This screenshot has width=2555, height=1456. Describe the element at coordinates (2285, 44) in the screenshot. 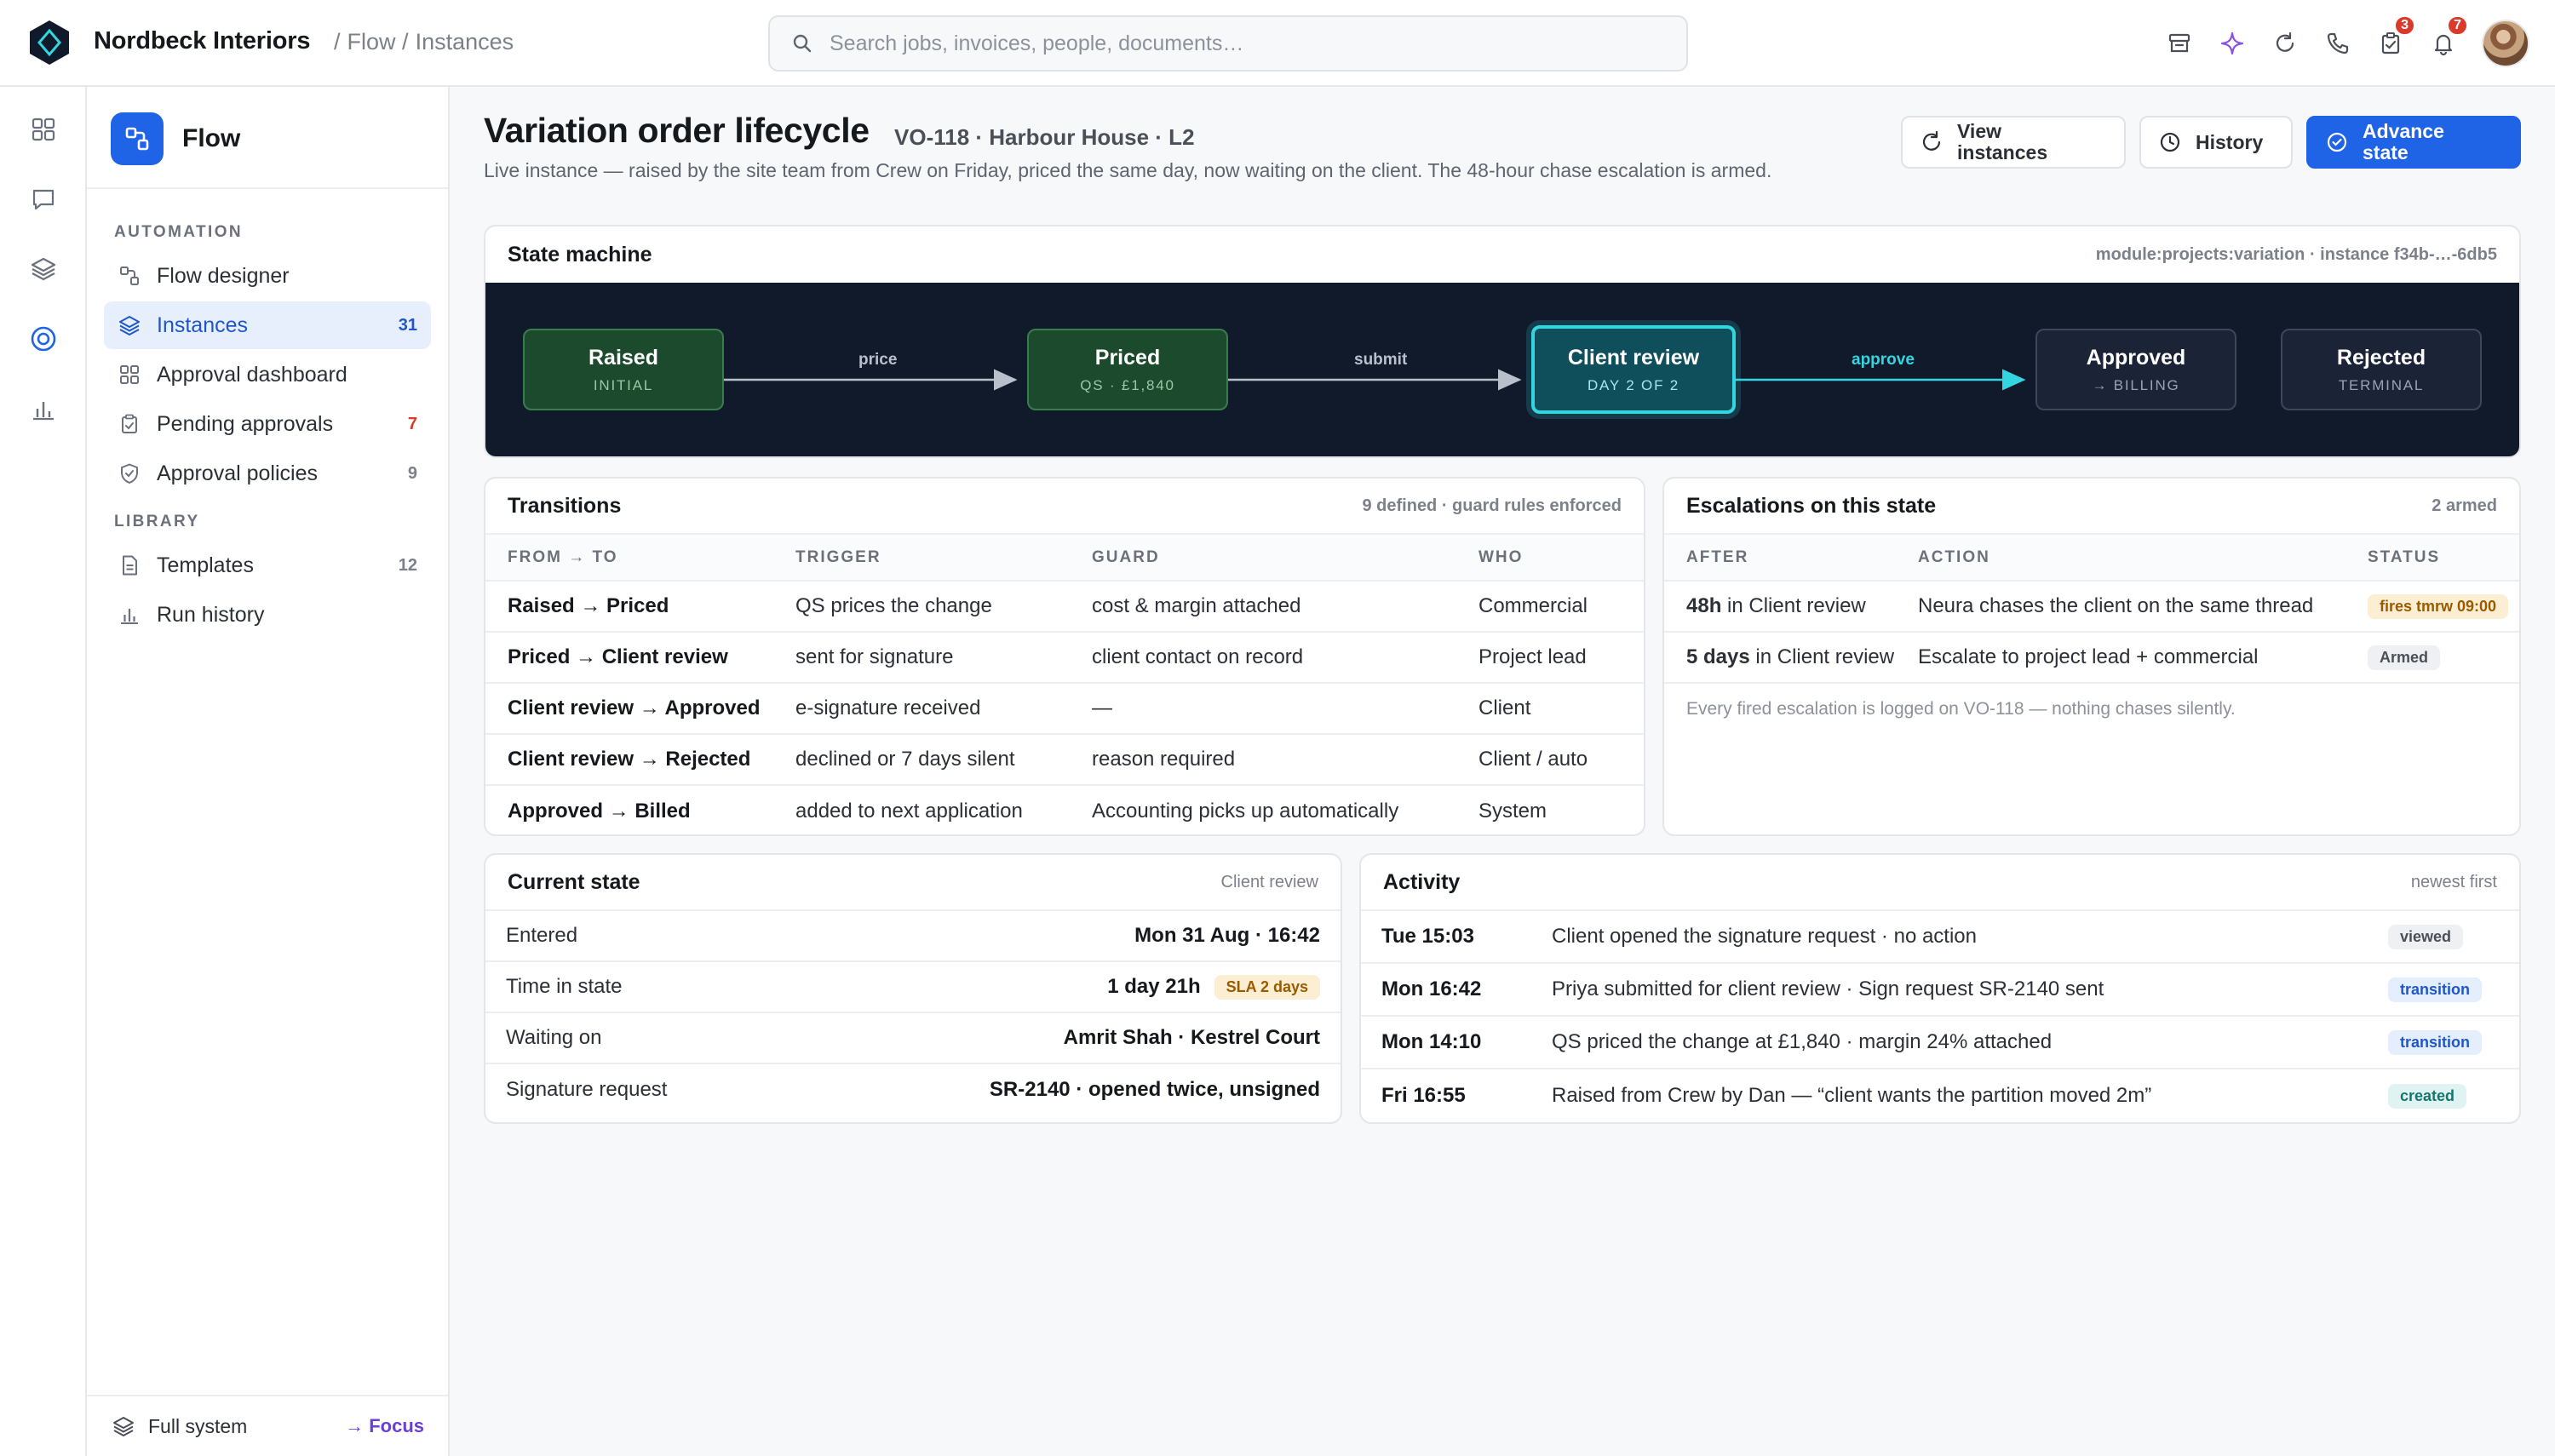

I see `refresh-icon` at that location.